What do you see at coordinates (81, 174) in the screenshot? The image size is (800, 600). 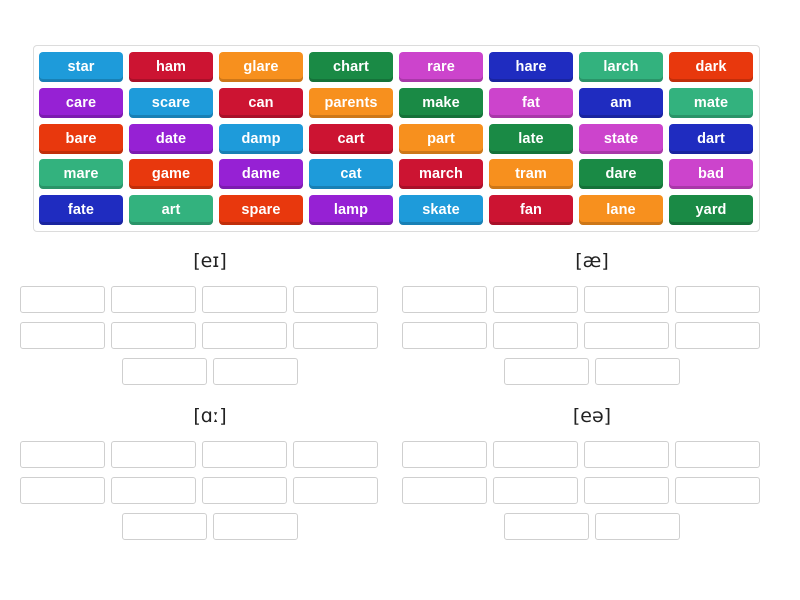 I see `word-tile: mare` at bounding box center [81, 174].